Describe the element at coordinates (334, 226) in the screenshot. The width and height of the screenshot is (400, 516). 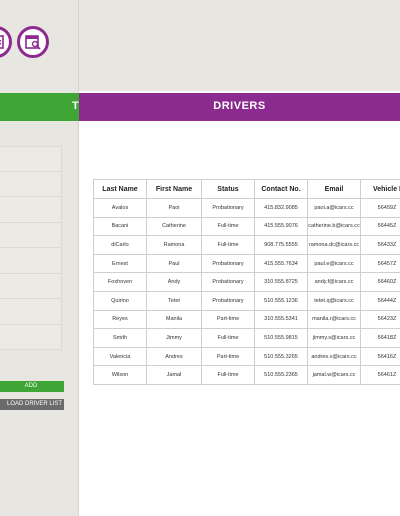
I see `cell-email: catherine.b@icars.cc` at that location.